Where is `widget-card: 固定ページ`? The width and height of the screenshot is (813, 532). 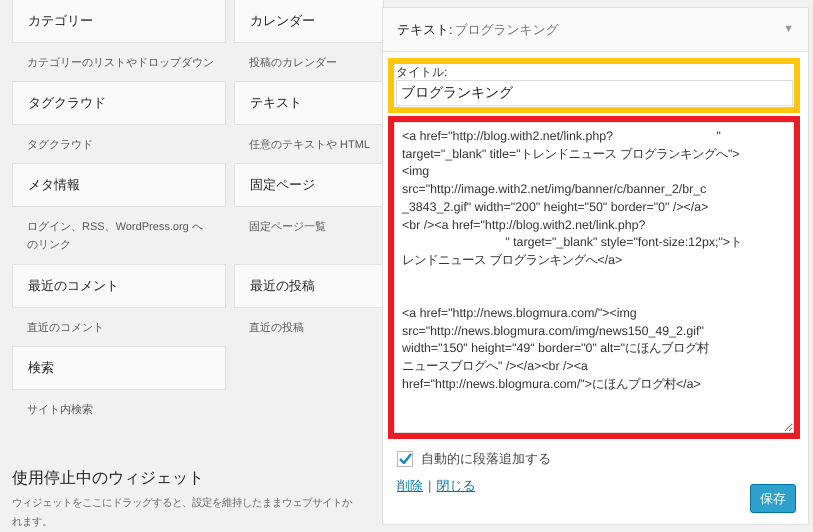
widget-card: 固定ページ is located at coordinates (309, 185).